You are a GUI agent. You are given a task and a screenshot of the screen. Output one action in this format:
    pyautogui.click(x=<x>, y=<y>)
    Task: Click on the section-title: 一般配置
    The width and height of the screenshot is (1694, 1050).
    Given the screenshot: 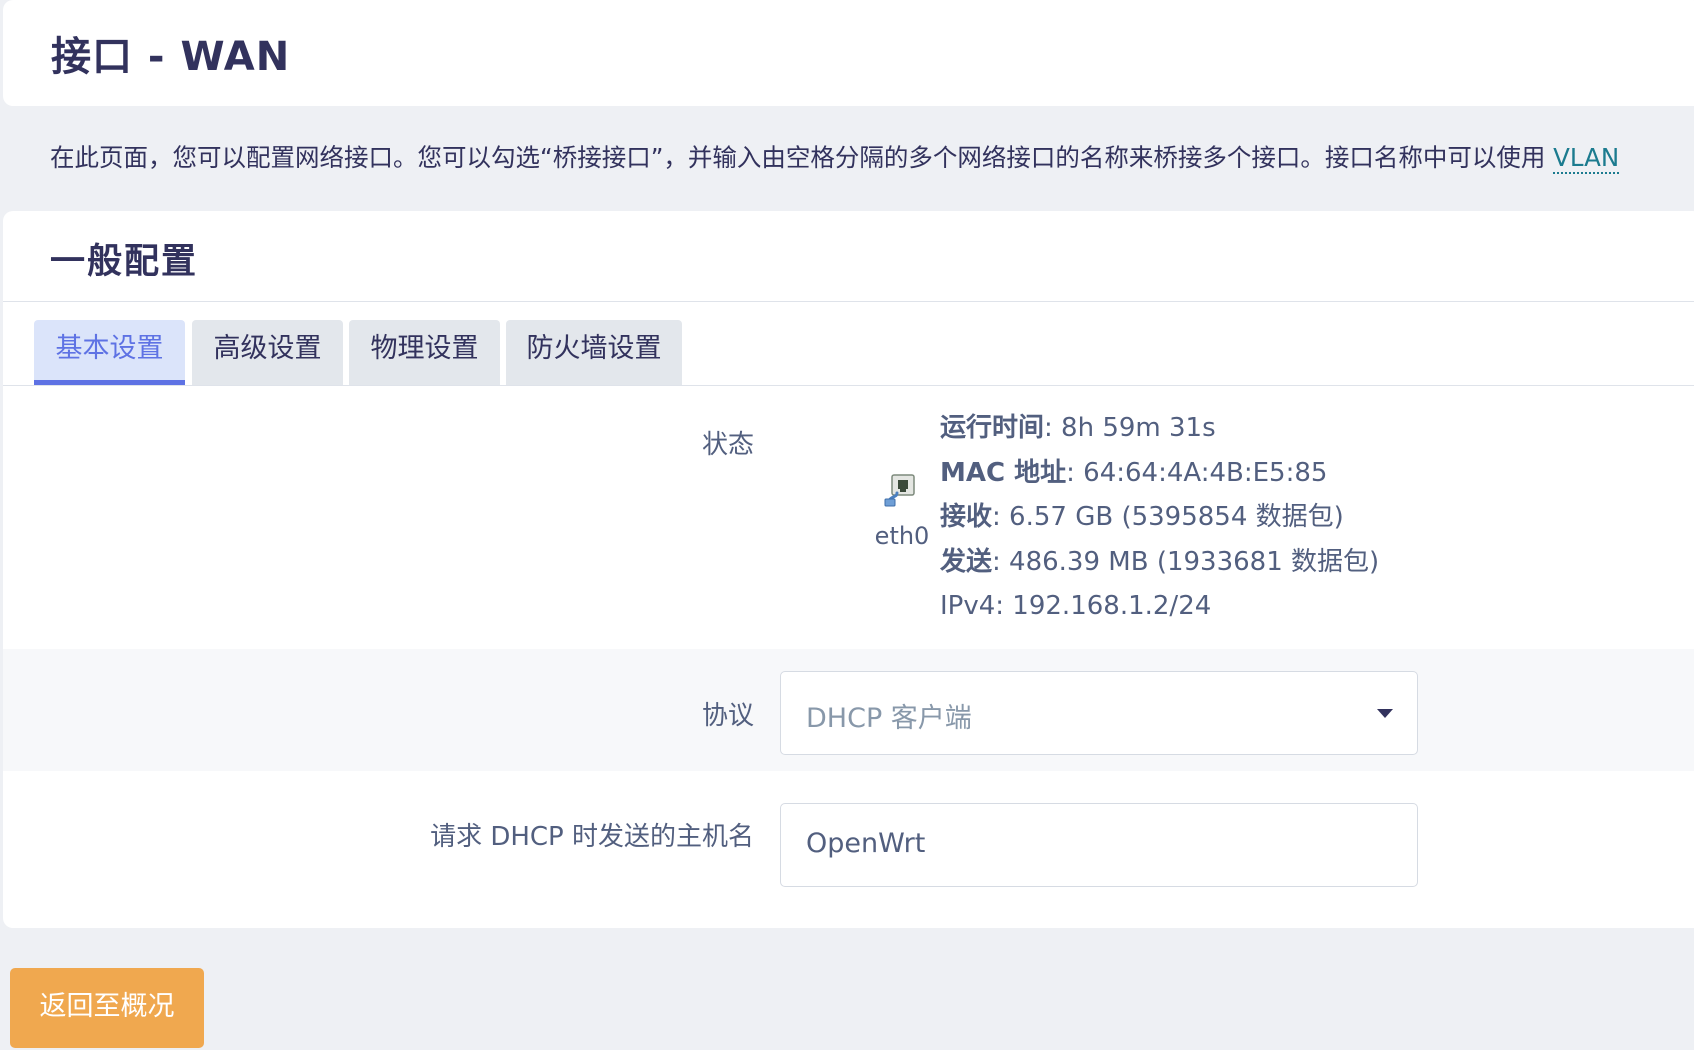 What is the action you would take?
    pyautogui.click(x=124, y=262)
    